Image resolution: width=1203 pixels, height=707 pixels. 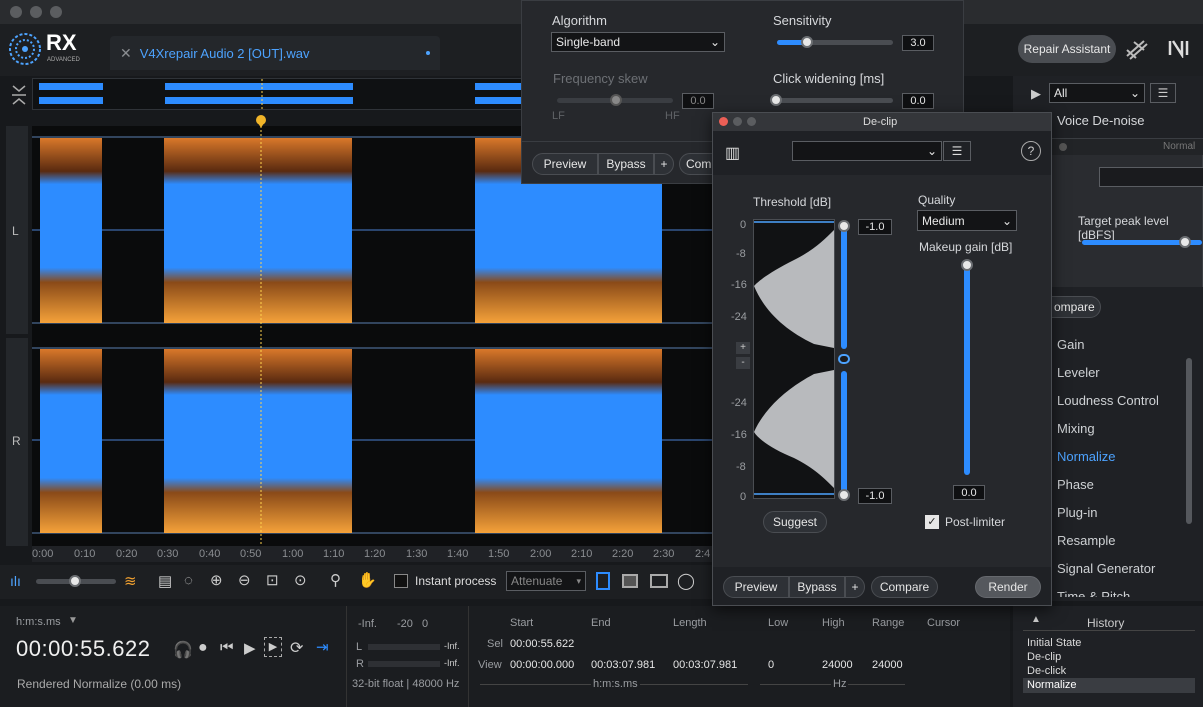 What do you see at coordinates (19, 95) in the screenshot?
I see `collapse-overview-icon` at bounding box center [19, 95].